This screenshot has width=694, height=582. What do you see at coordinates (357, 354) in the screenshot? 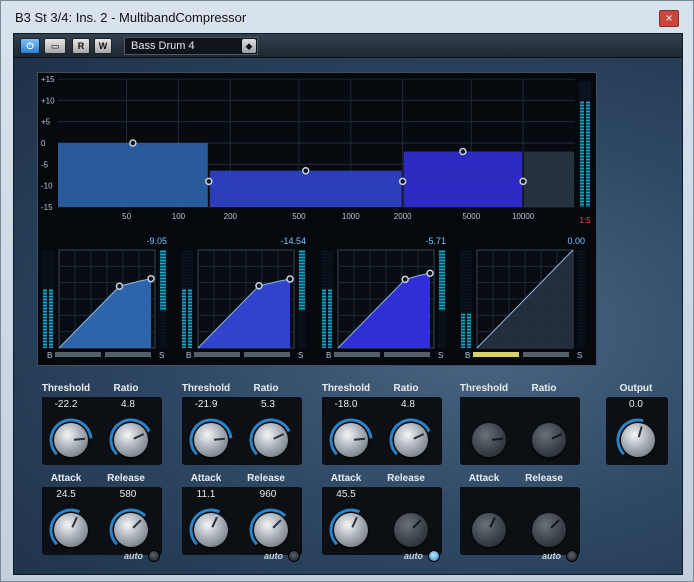
I see `band-3-bypass-button` at bounding box center [357, 354].